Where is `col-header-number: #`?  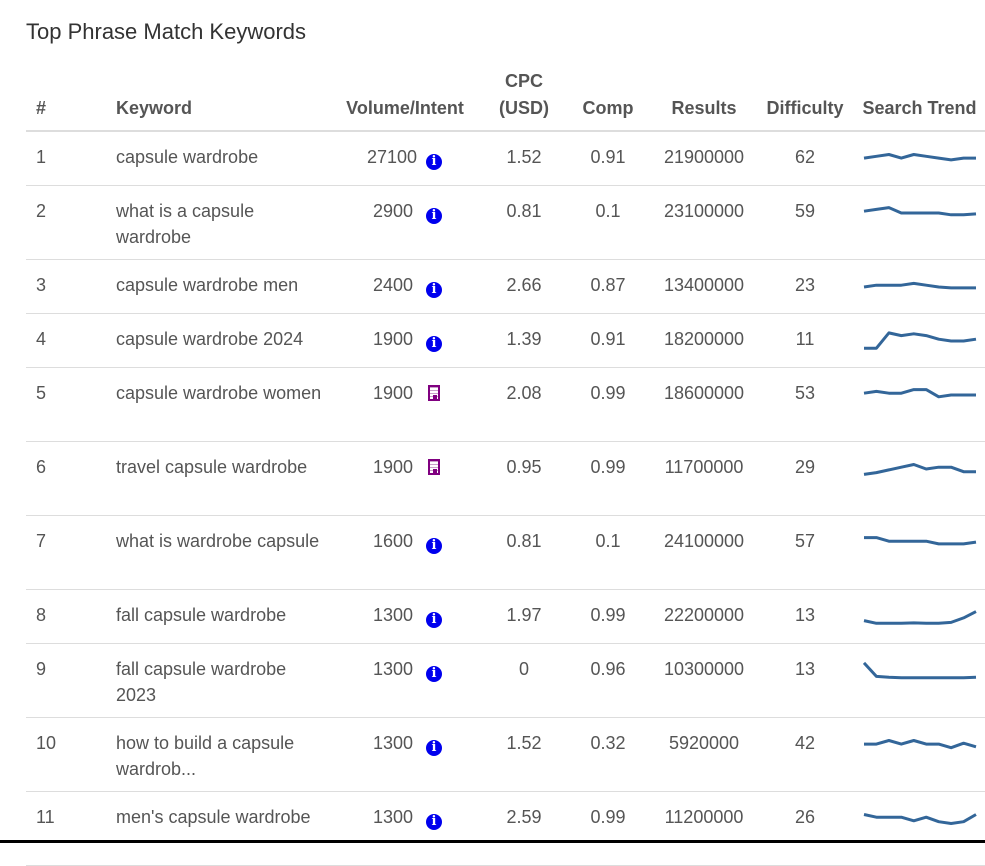 col-header-number: # is located at coordinates (69, 98).